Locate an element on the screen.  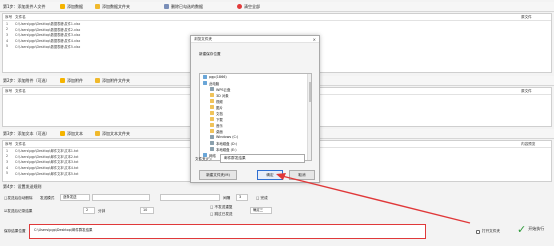
tree-node-label: pgp(1866) is located at coordinates (218, 77).